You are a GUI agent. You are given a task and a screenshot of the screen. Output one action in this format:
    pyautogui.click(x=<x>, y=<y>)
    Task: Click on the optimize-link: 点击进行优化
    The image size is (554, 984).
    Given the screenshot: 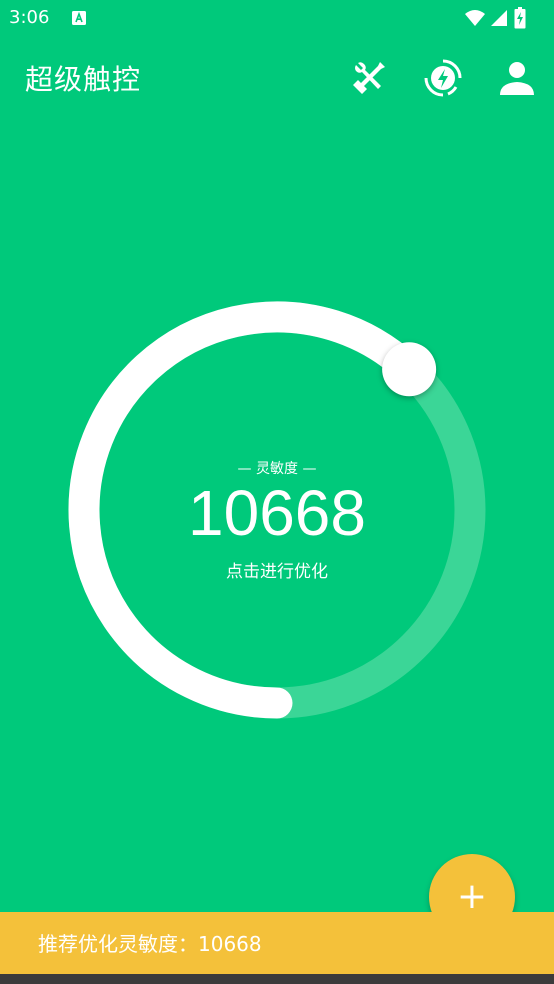 What is the action you would take?
    pyautogui.click(x=277, y=572)
    